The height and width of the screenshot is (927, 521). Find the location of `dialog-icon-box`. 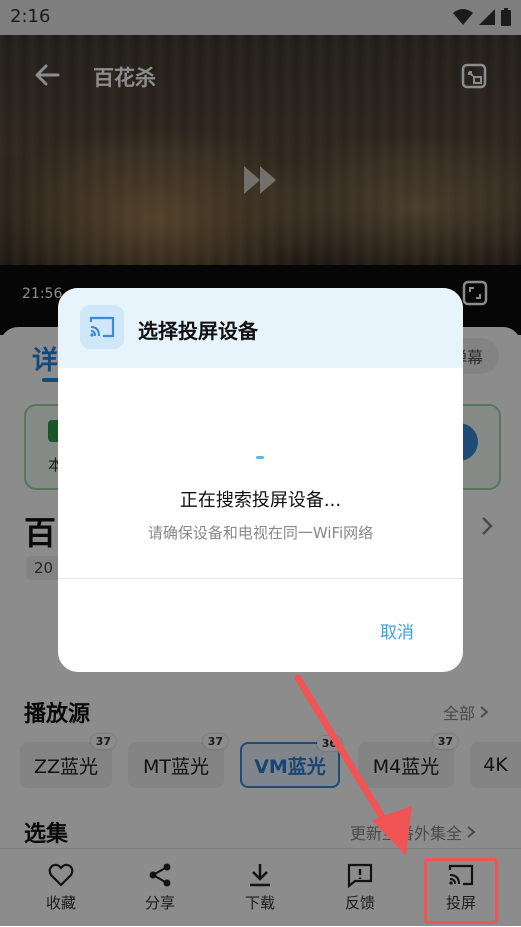

dialog-icon-box is located at coordinates (102, 327).